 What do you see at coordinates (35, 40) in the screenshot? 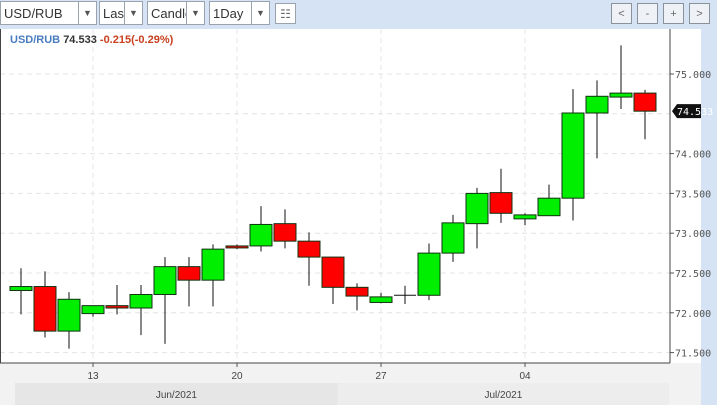
I see `header-symbol: USD/RUB` at bounding box center [35, 40].